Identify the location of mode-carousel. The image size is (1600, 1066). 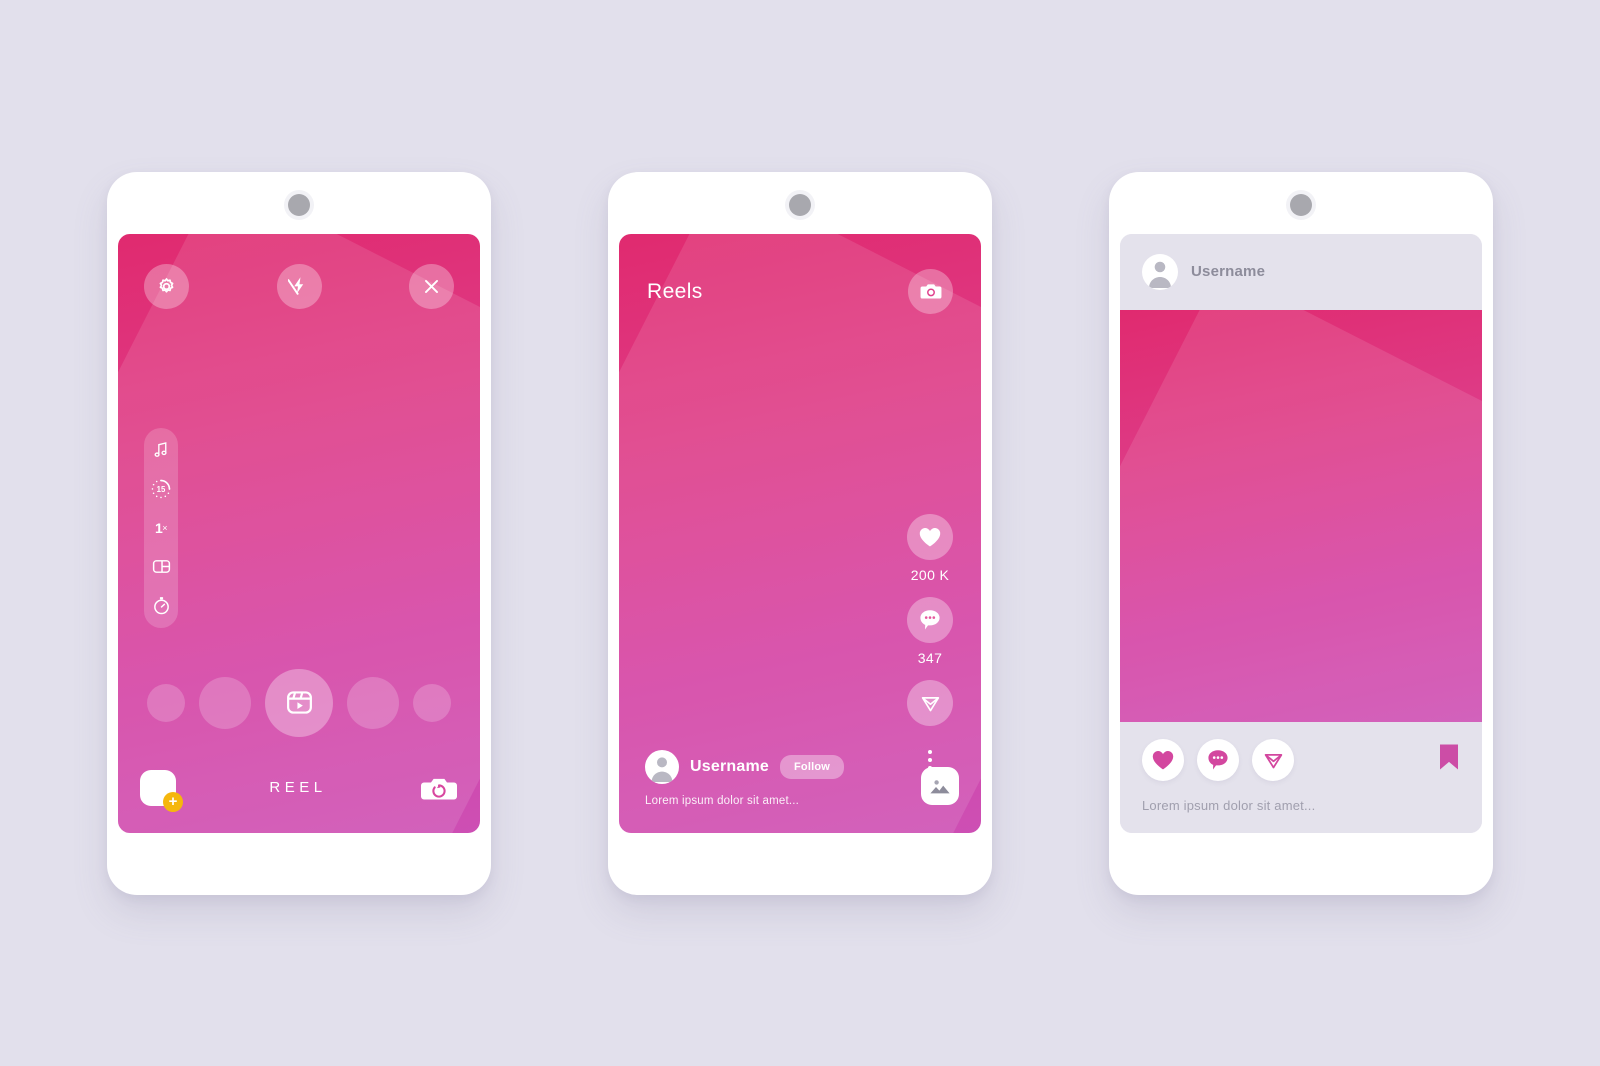
(299, 703).